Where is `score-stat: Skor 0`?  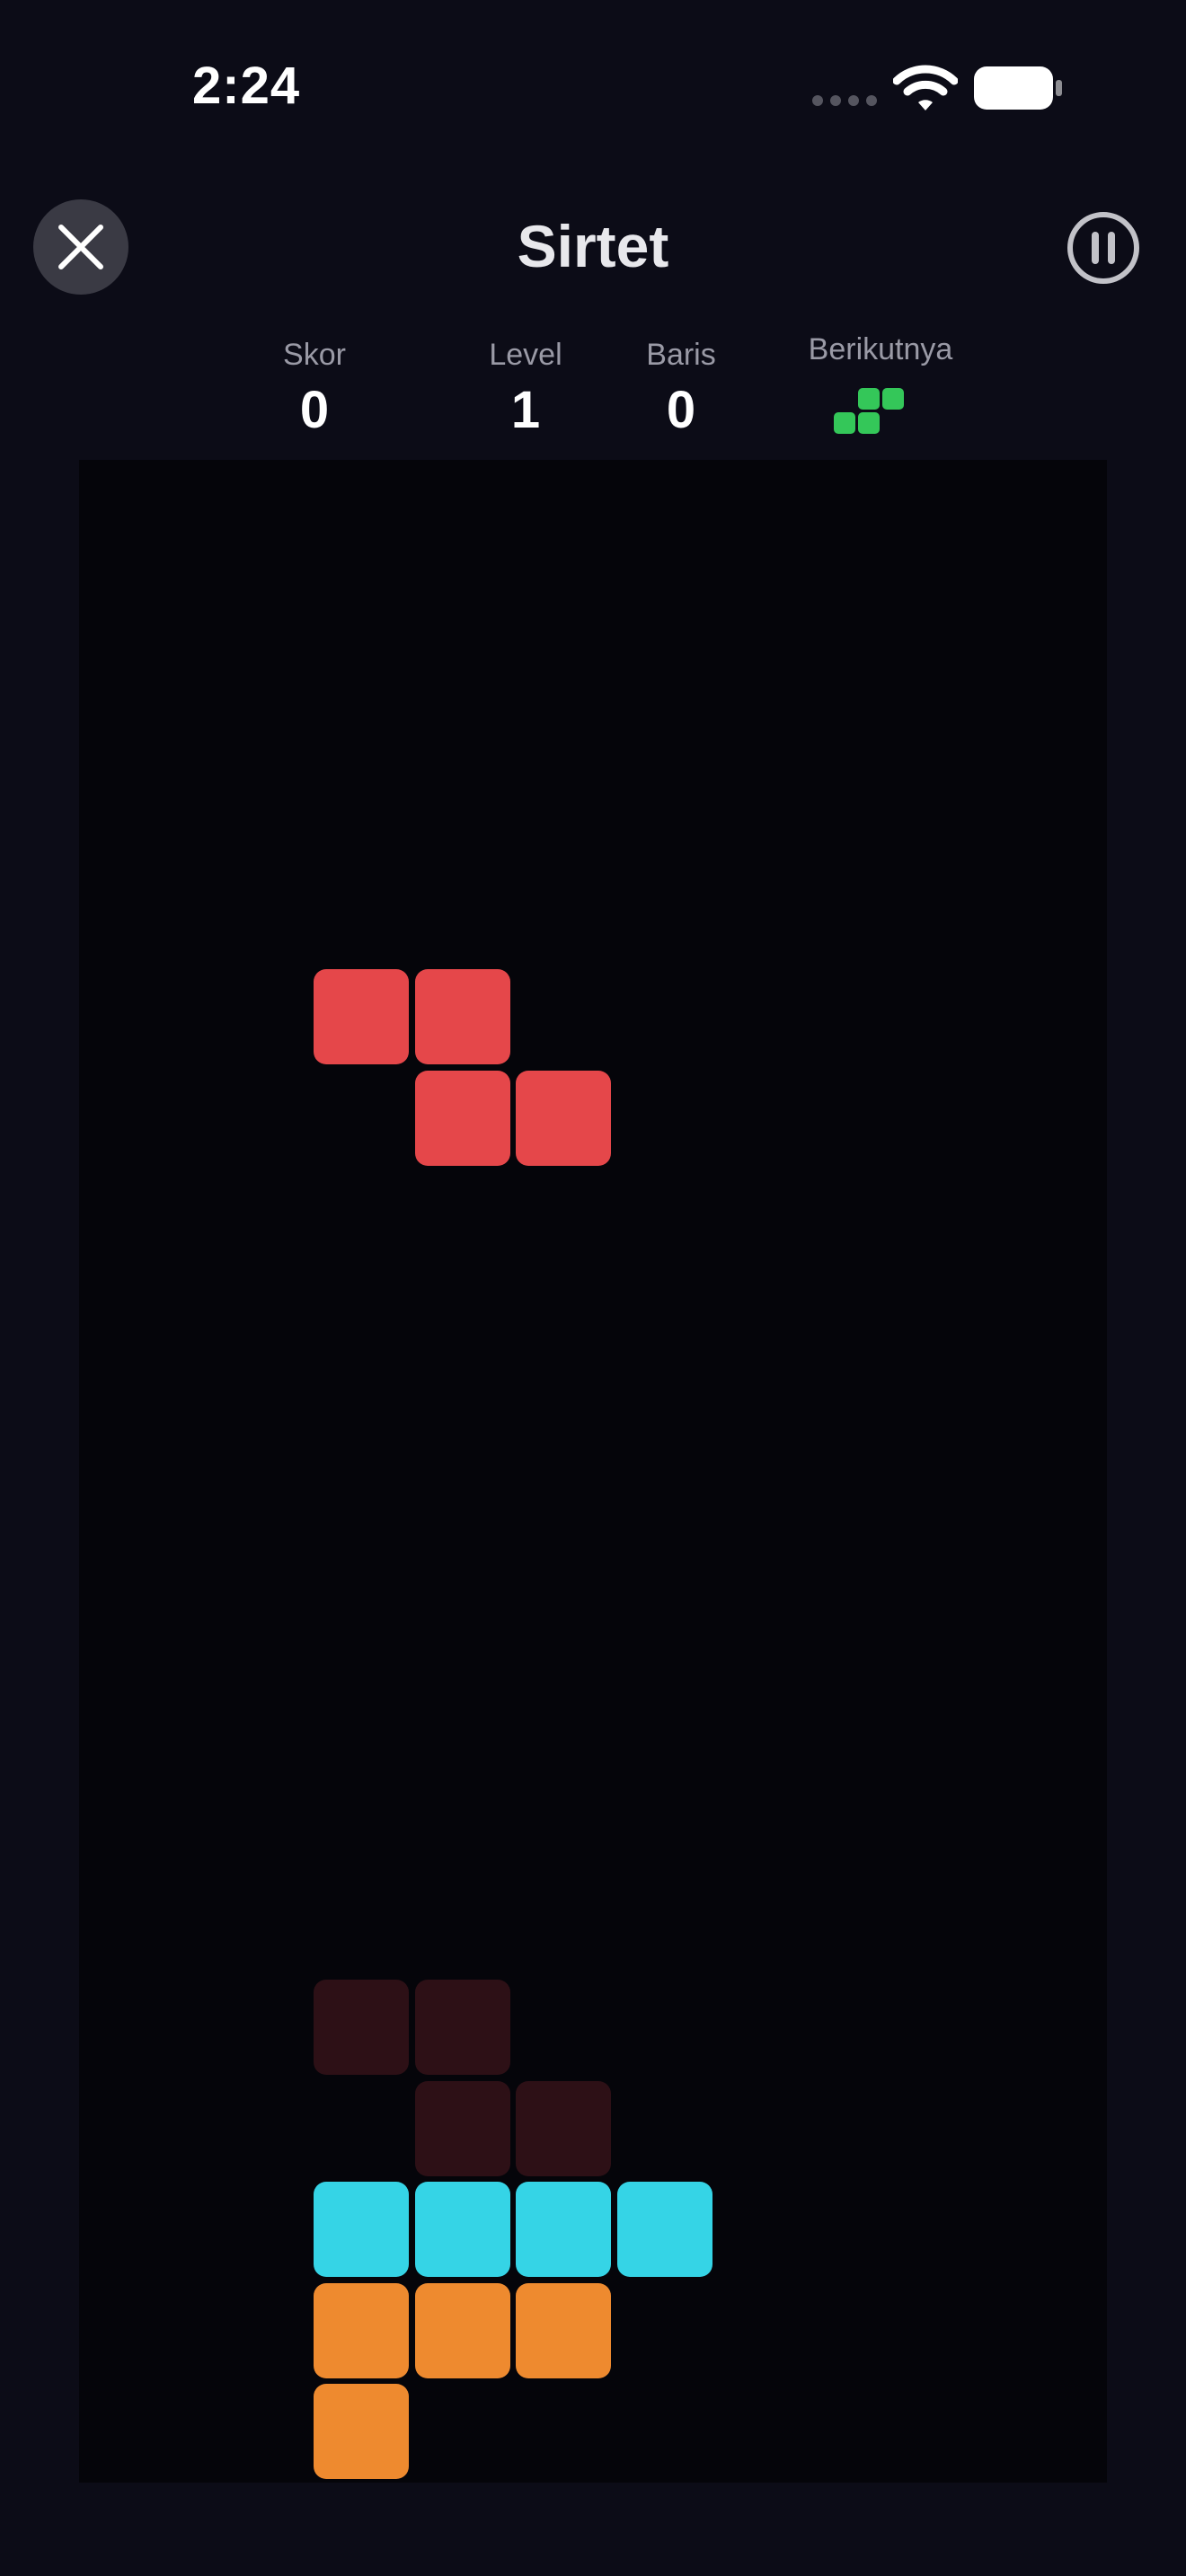 score-stat: Skor 0 is located at coordinates (314, 388).